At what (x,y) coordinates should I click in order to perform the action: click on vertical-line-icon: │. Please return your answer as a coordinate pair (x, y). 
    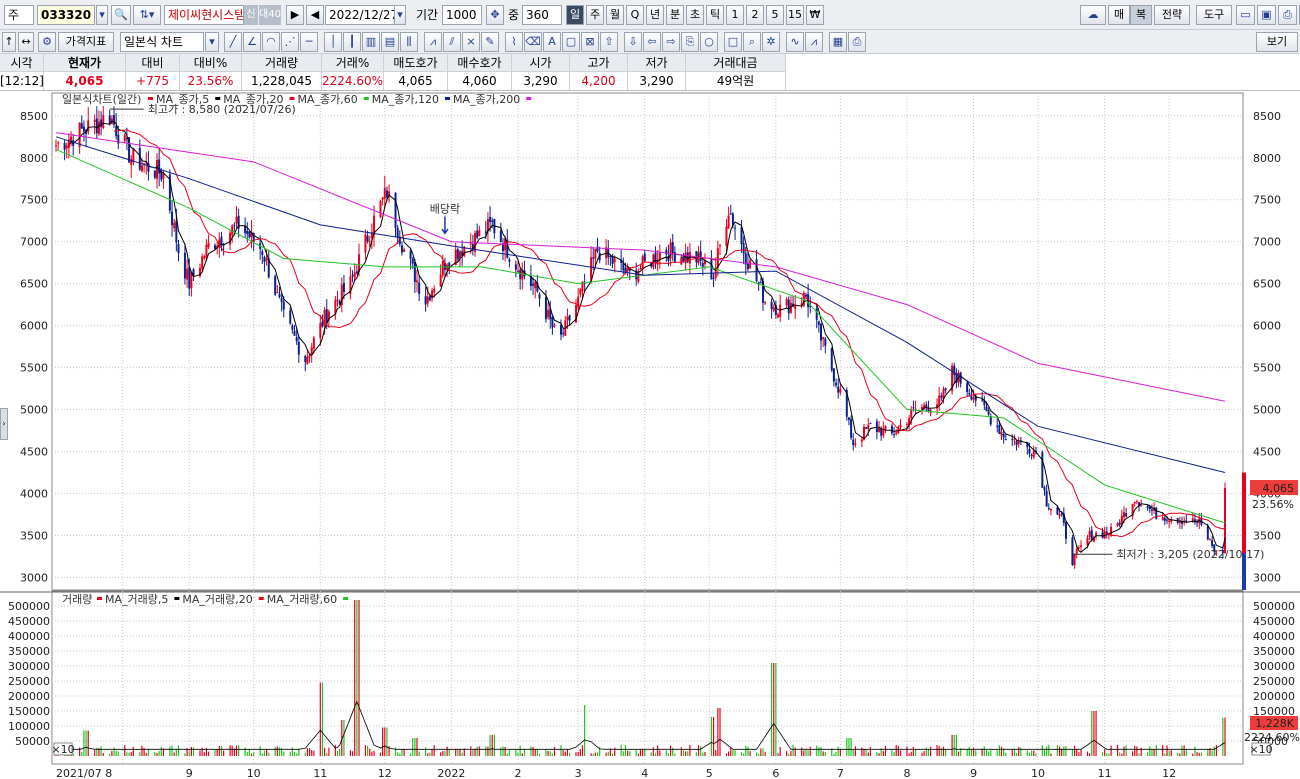
    Looking at the image, I should click on (333, 41).